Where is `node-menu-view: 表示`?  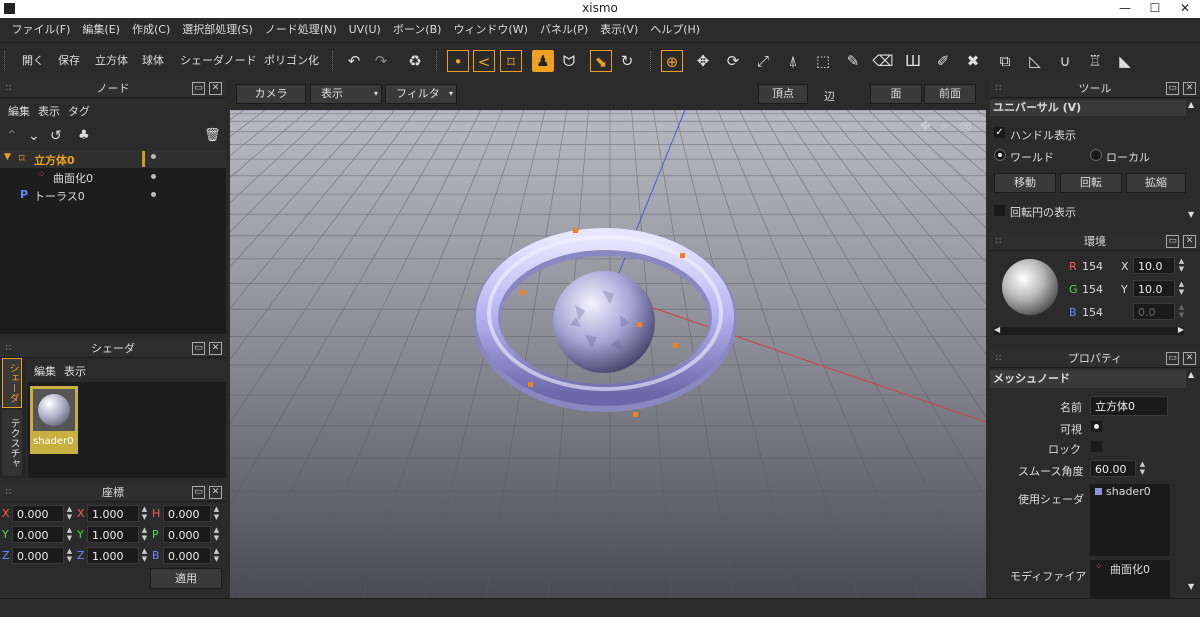 node-menu-view: 表示 is located at coordinates (49, 111).